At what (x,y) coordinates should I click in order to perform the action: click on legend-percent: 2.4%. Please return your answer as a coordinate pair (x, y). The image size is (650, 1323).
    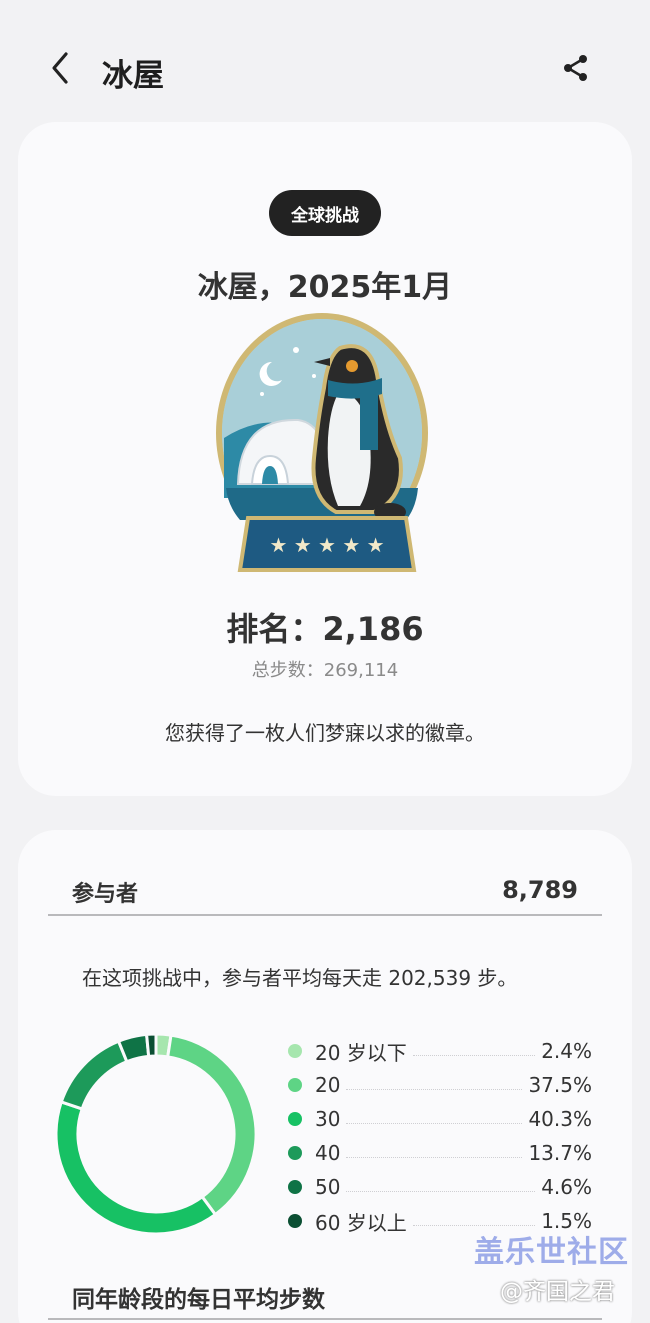
    Looking at the image, I should click on (566, 1051).